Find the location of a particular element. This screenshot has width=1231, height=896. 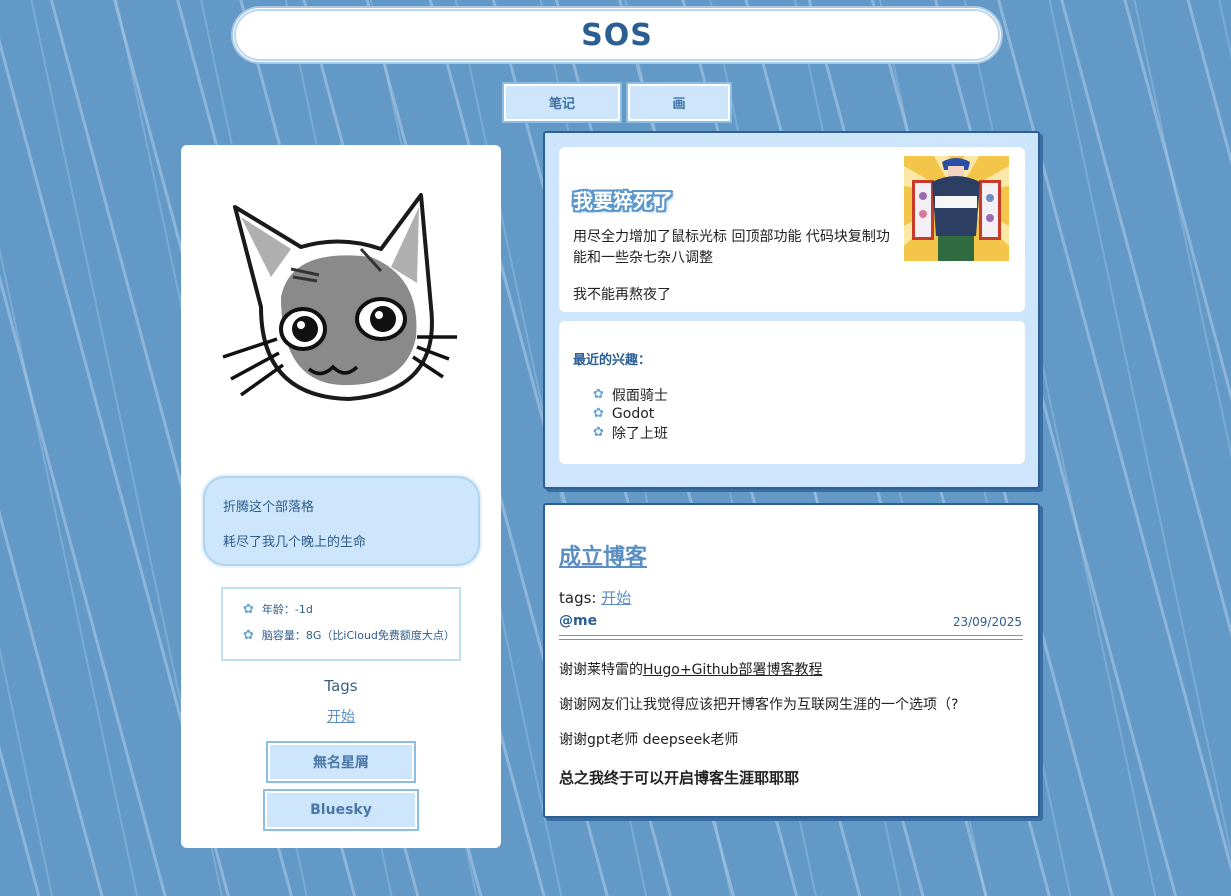

cat-avatar is located at coordinates (339, 297).